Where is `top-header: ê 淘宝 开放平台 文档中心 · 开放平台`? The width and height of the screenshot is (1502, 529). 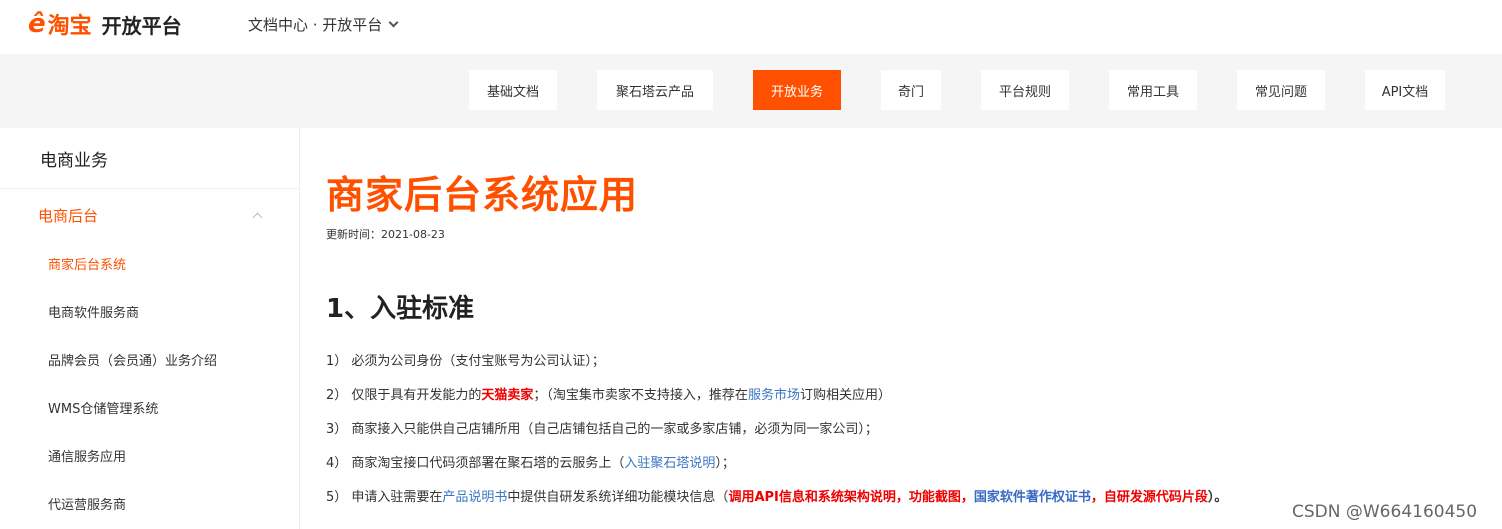 top-header: ê 淘宝 开放平台 文档中心 · 开放平台 is located at coordinates (751, 27).